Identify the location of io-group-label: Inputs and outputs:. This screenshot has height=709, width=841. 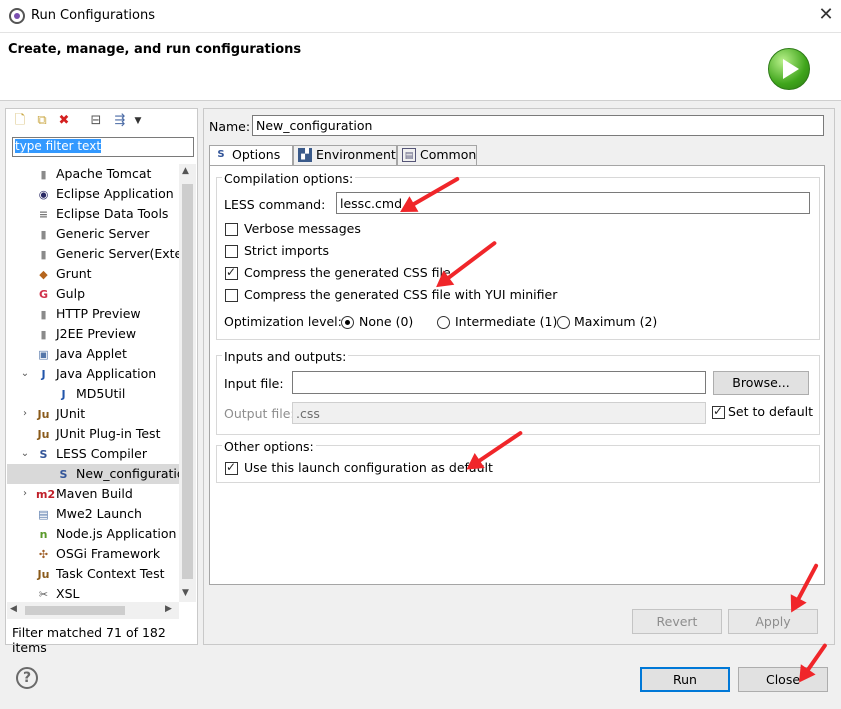
(285, 356).